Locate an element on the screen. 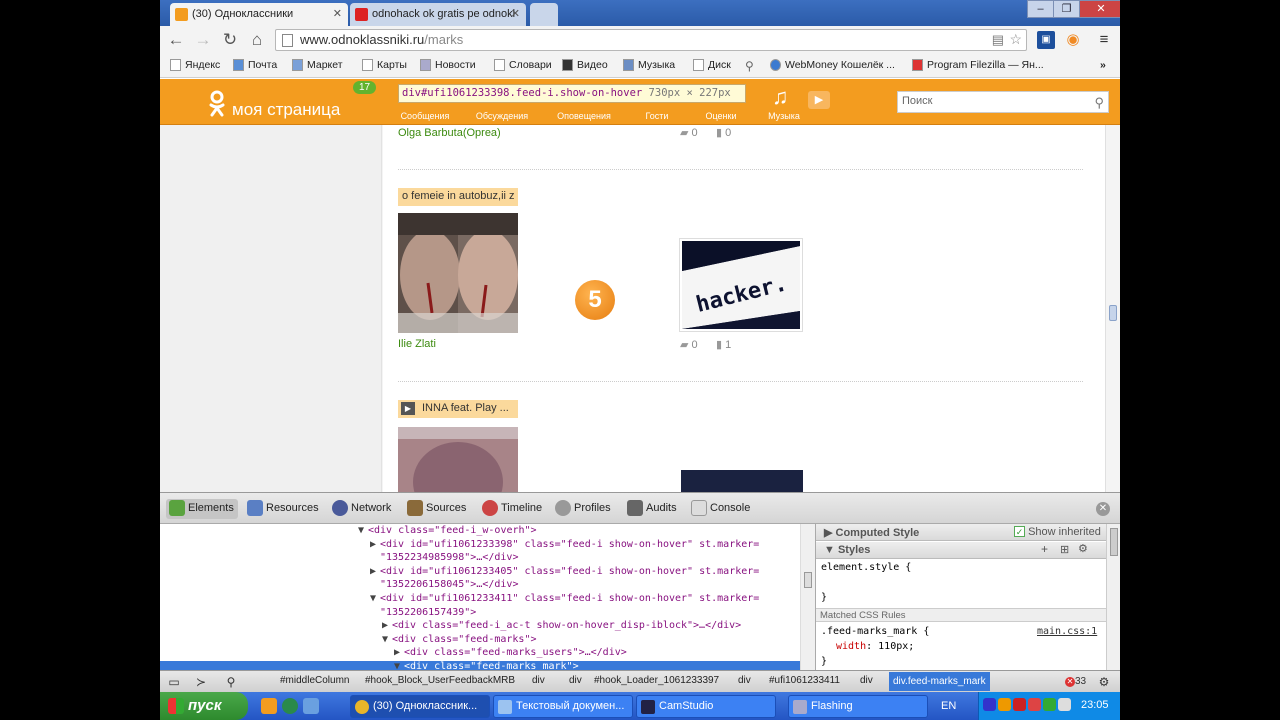  toggle-state-icon: ⊞ is located at coordinates (1064, 549).